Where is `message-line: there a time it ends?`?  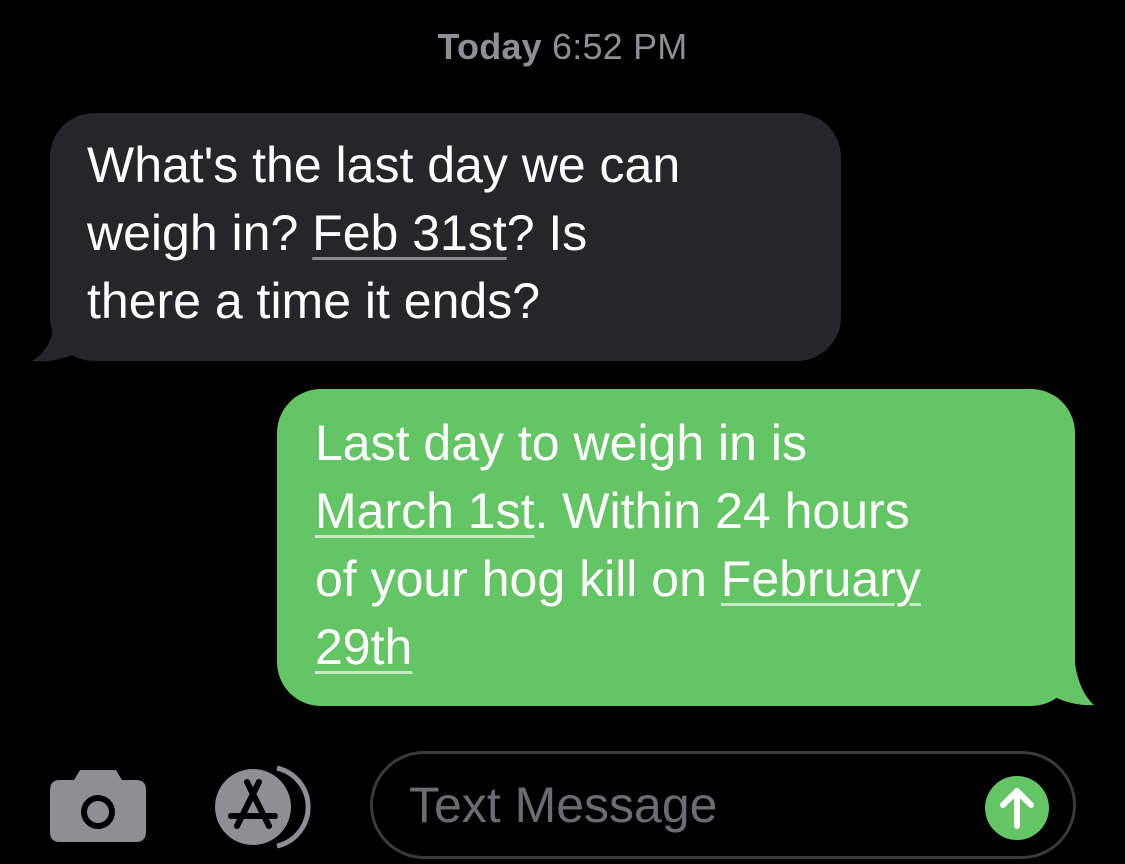 message-line: there a time it ends? is located at coordinates (464, 301).